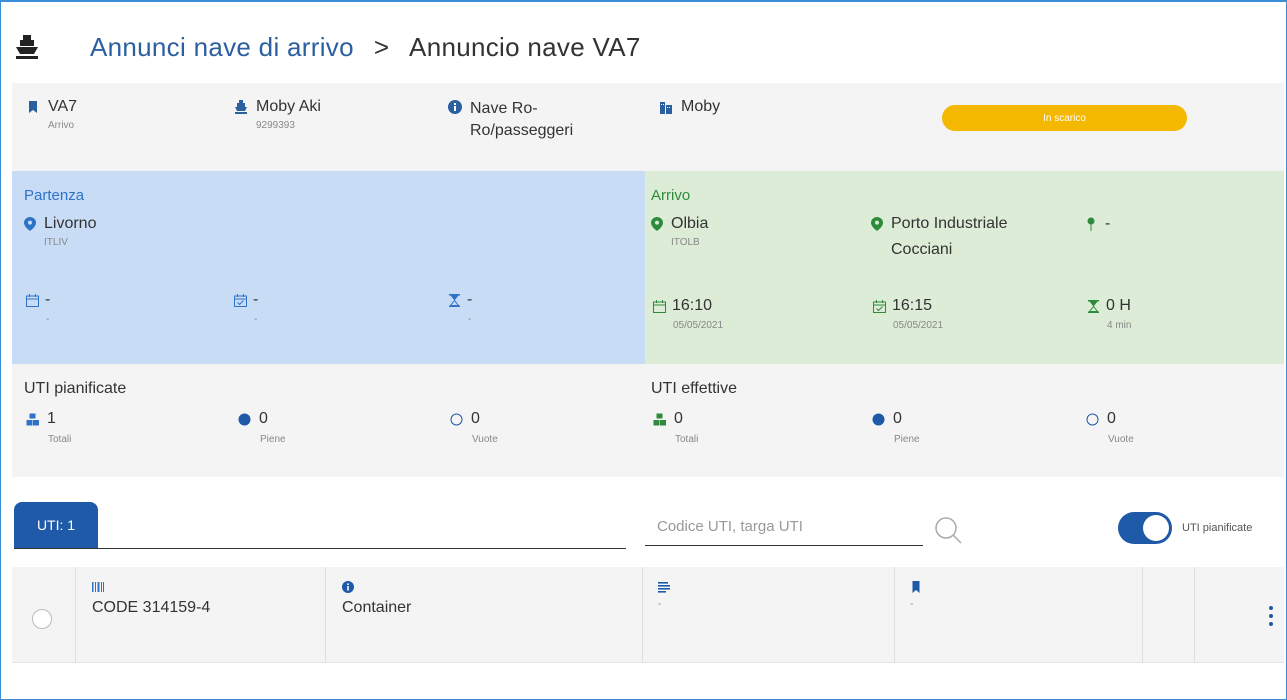 Image resolution: width=1287 pixels, height=700 pixels. What do you see at coordinates (949, 223) in the screenshot?
I see `arrival-terminal-line1: Porto Industriale` at bounding box center [949, 223].